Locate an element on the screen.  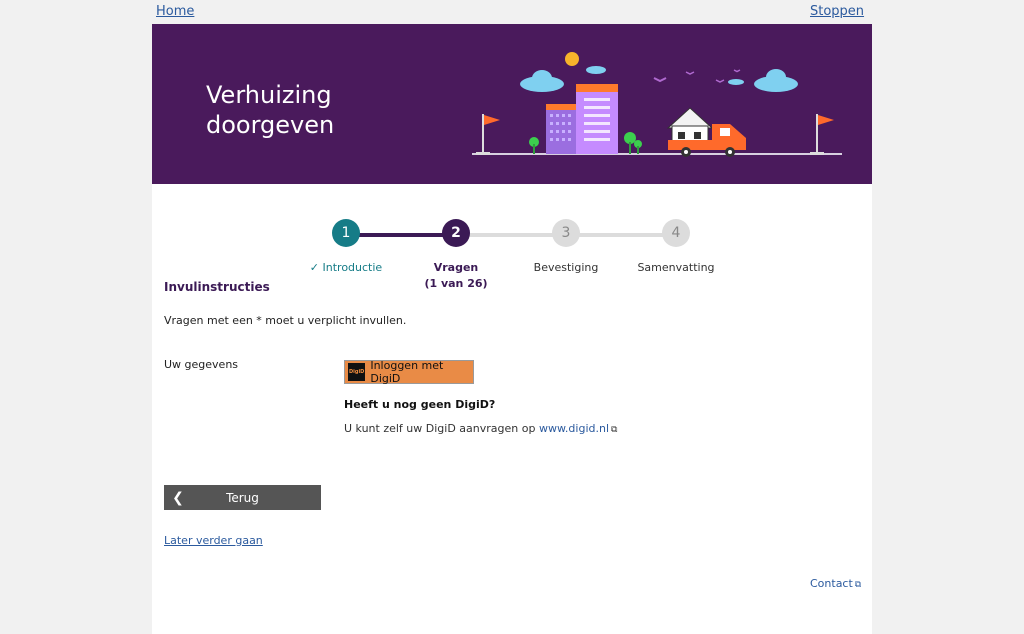
digid-login-button: DigiD Inloggen met DigiD is located at coordinates (409, 372).